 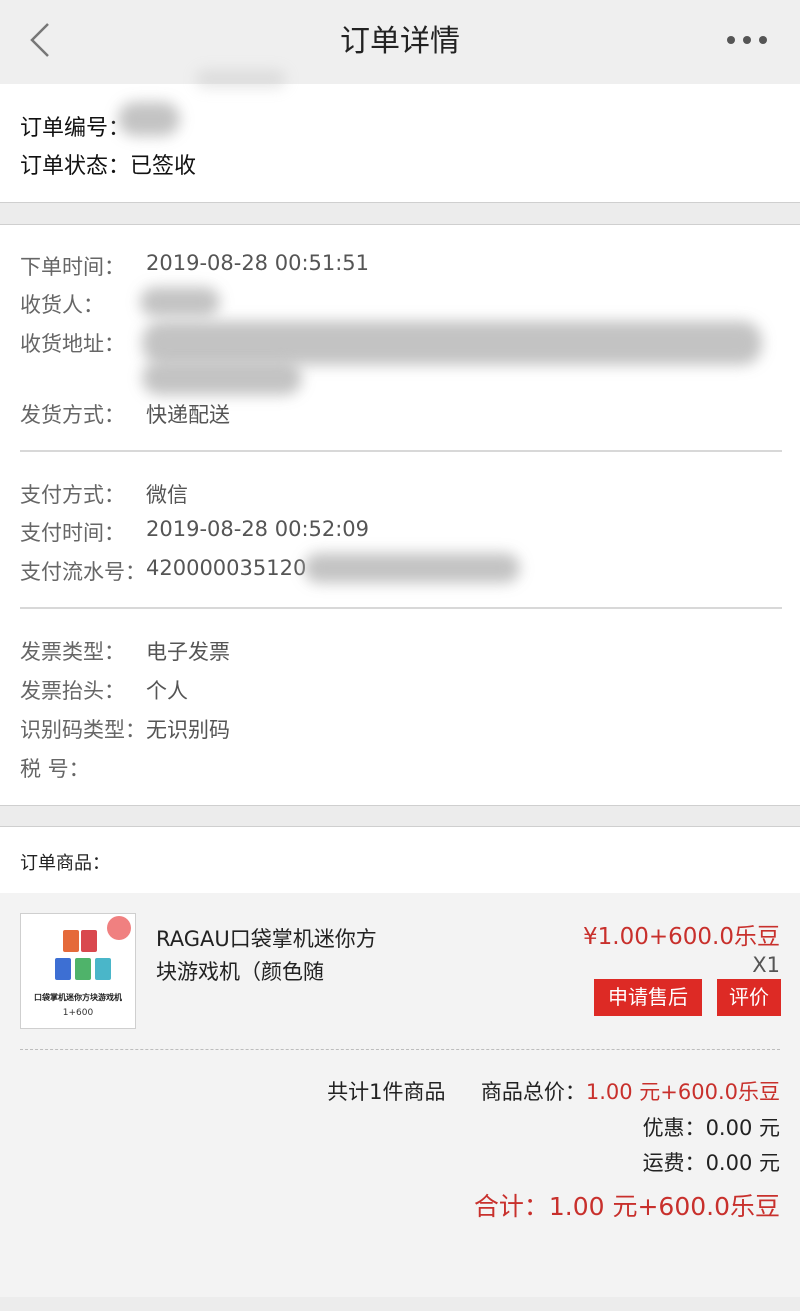 What do you see at coordinates (72, 652) in the screenshot?
I see `invoice-type-label: 发票类型：` at bounding box center [72, 652].